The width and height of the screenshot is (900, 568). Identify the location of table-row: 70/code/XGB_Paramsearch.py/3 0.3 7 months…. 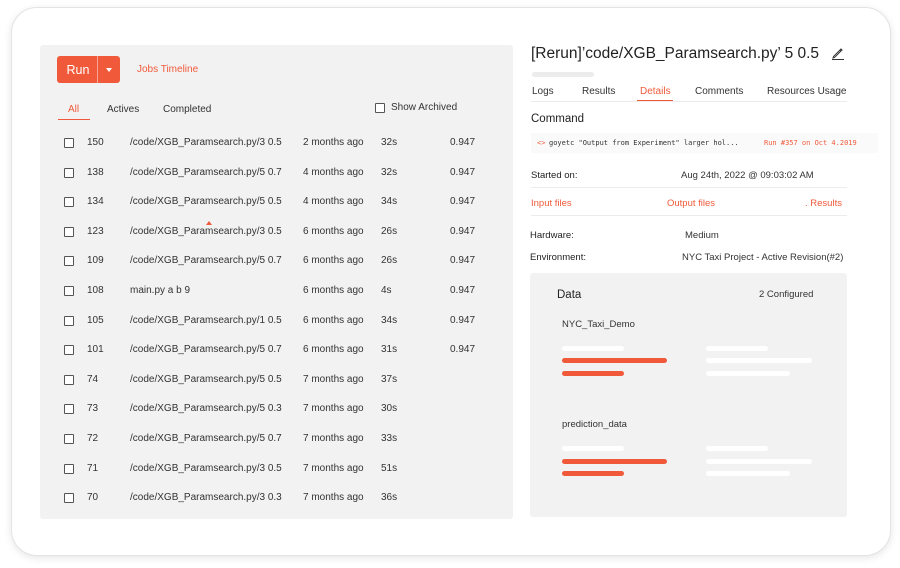
(276, 498).